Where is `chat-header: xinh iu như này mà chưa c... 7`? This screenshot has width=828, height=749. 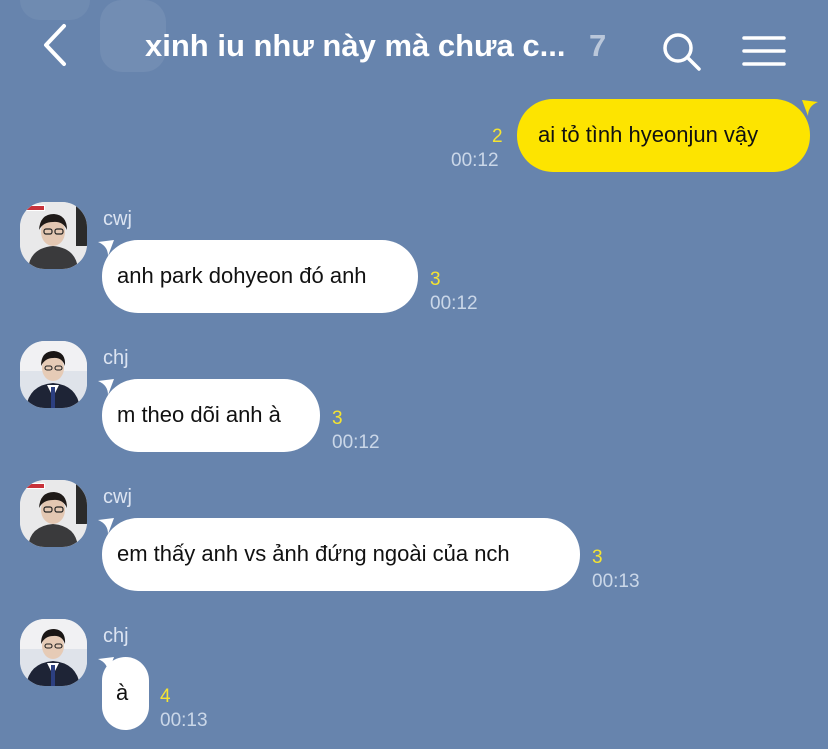
chat-header: xinh iu như này mà chưa c... 7 is located at coordinates (414, 46).